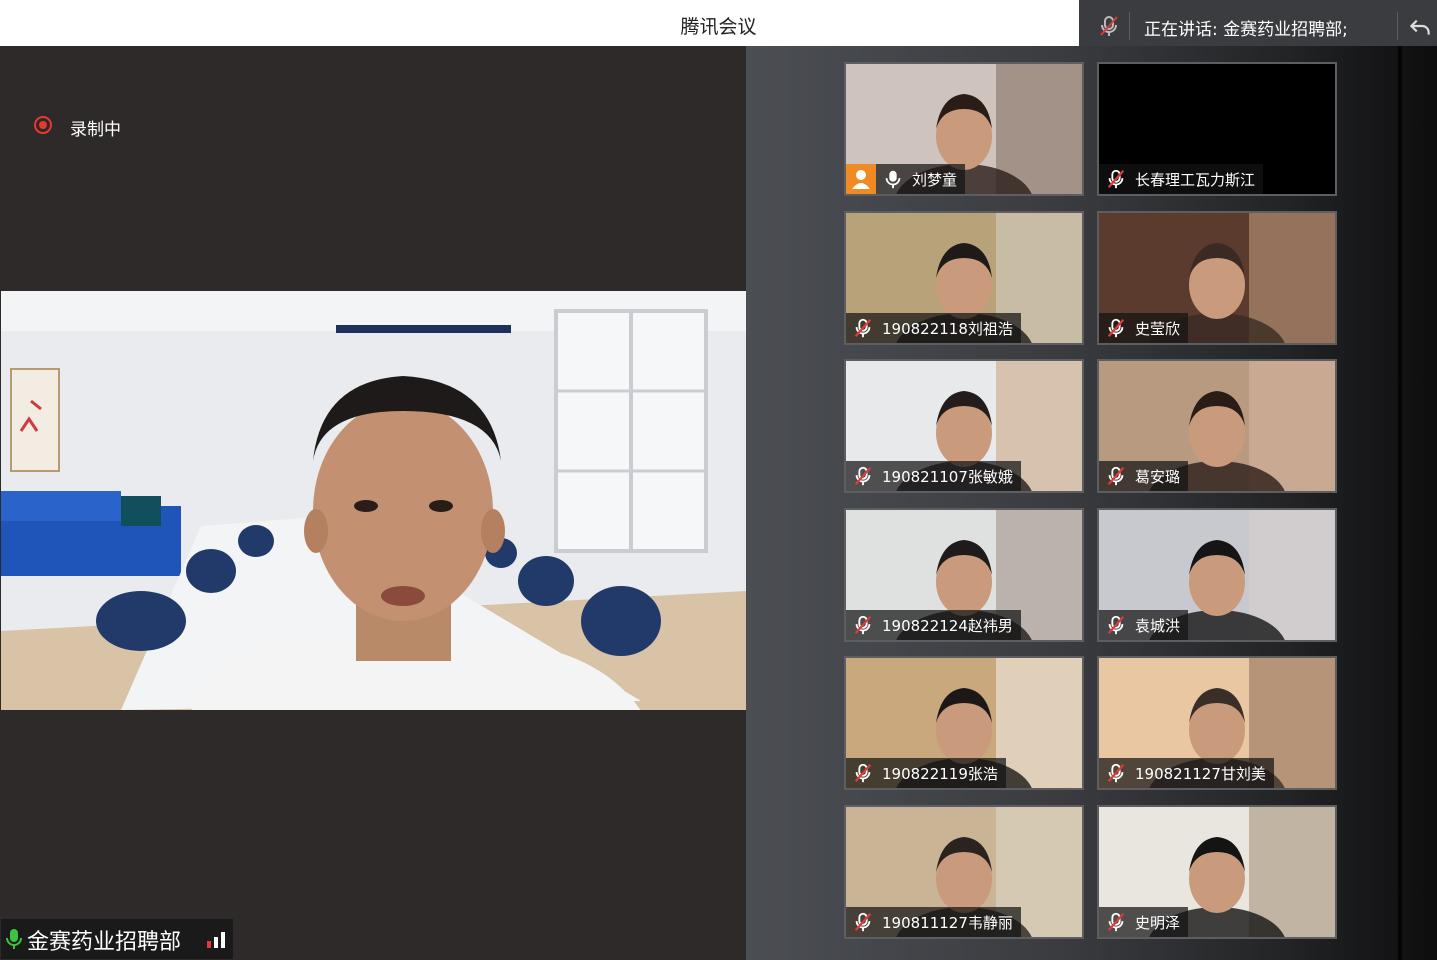 The width and height of the screenshot is (1437, 960). I want to click on participant-name: 190822119张浩, so click(940, 773).